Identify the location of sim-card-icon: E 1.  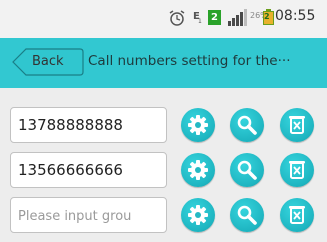
(199, 18).